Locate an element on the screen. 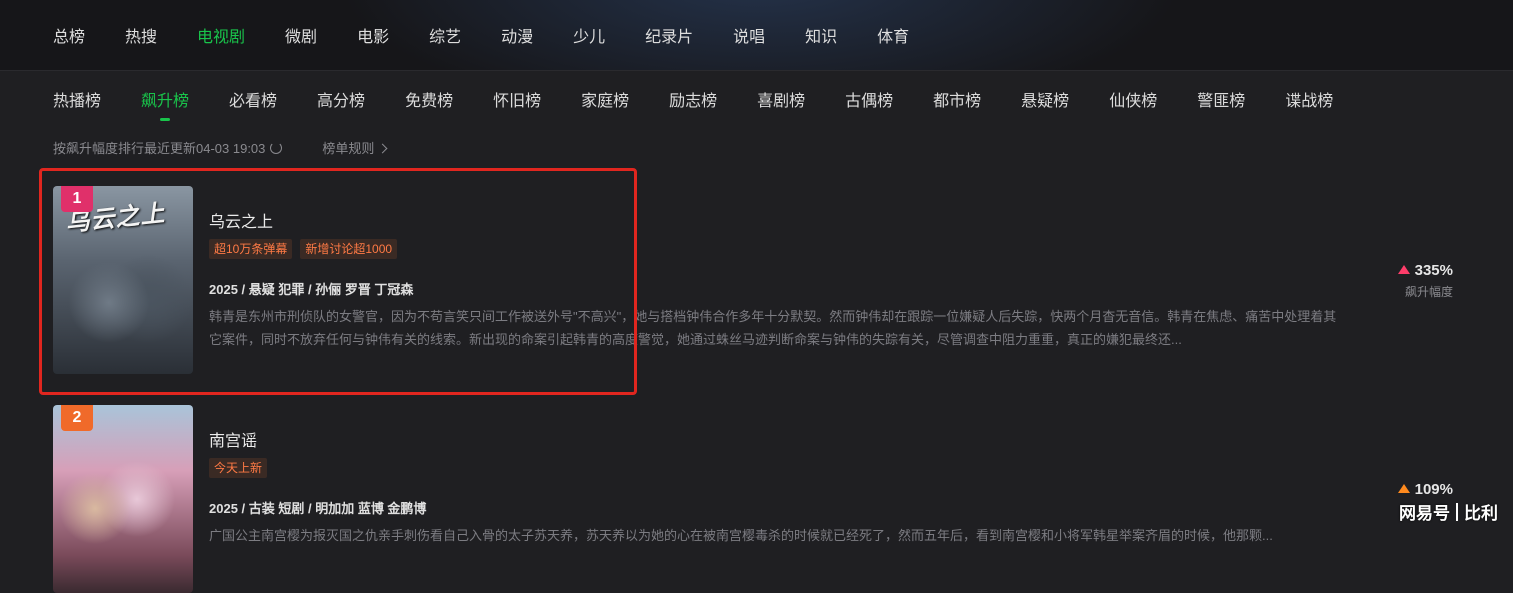 The image size is (1513, 593). tab-category: 总榜 is located at coordinates (69, 38).